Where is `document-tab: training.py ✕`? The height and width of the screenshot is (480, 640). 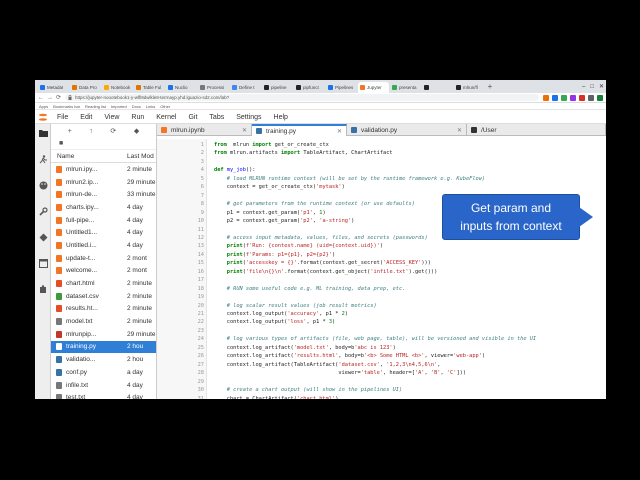 document-tab: training.py ✕ is located at coordinates (299, 130).